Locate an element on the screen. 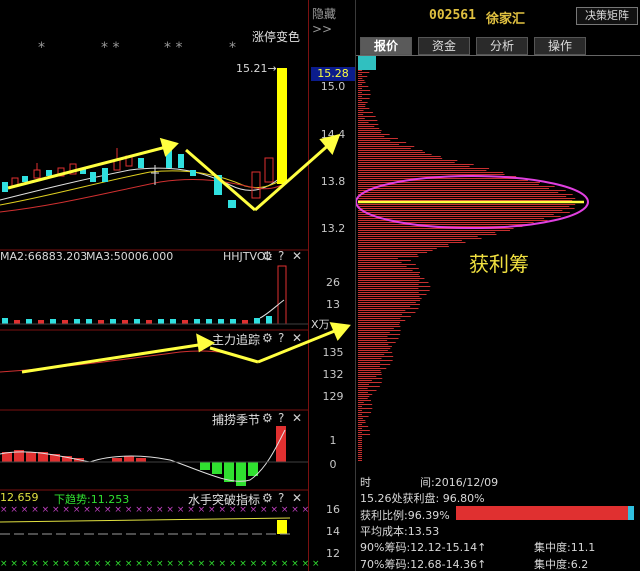 The height and width of the screenshot is (571, 640). tab-funds: 资金 is located at coordinates (444, 46).